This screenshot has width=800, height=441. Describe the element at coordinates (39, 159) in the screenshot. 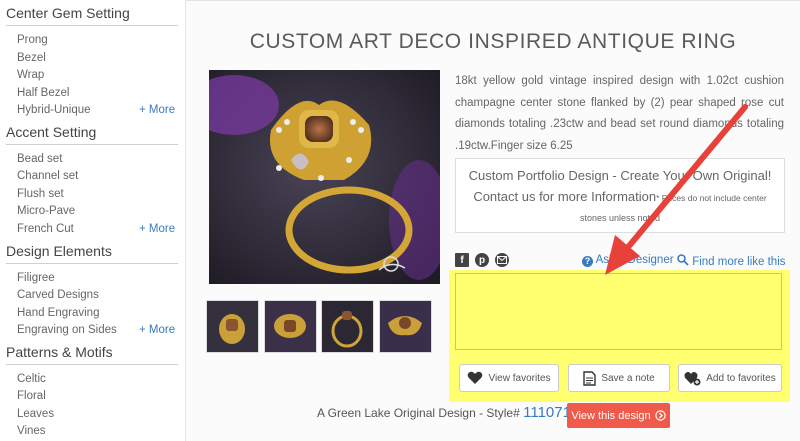

I see `sidebar-item-bead-set: Bead set` at that location.